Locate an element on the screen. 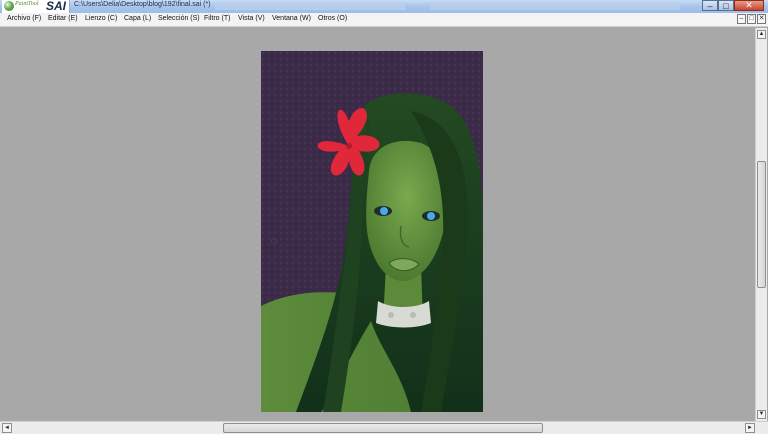 This screenshot has height=434, width=768. document-window-controls: – □ ✕ is located at coordinates (751, 19).